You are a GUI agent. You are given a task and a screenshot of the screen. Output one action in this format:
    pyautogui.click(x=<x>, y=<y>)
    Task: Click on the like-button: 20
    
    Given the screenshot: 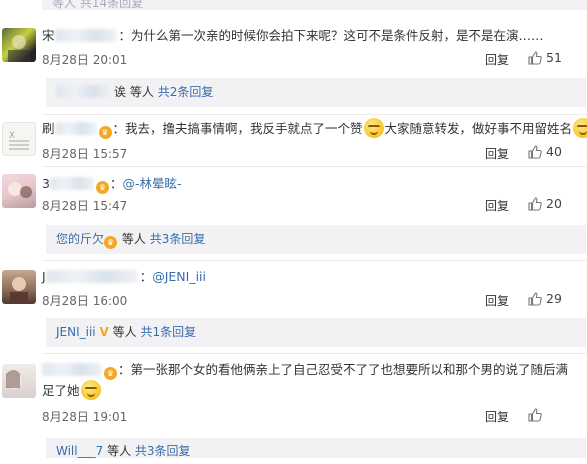 What is the action you would take?
    pyautogui.click(x=545, y=203)
    